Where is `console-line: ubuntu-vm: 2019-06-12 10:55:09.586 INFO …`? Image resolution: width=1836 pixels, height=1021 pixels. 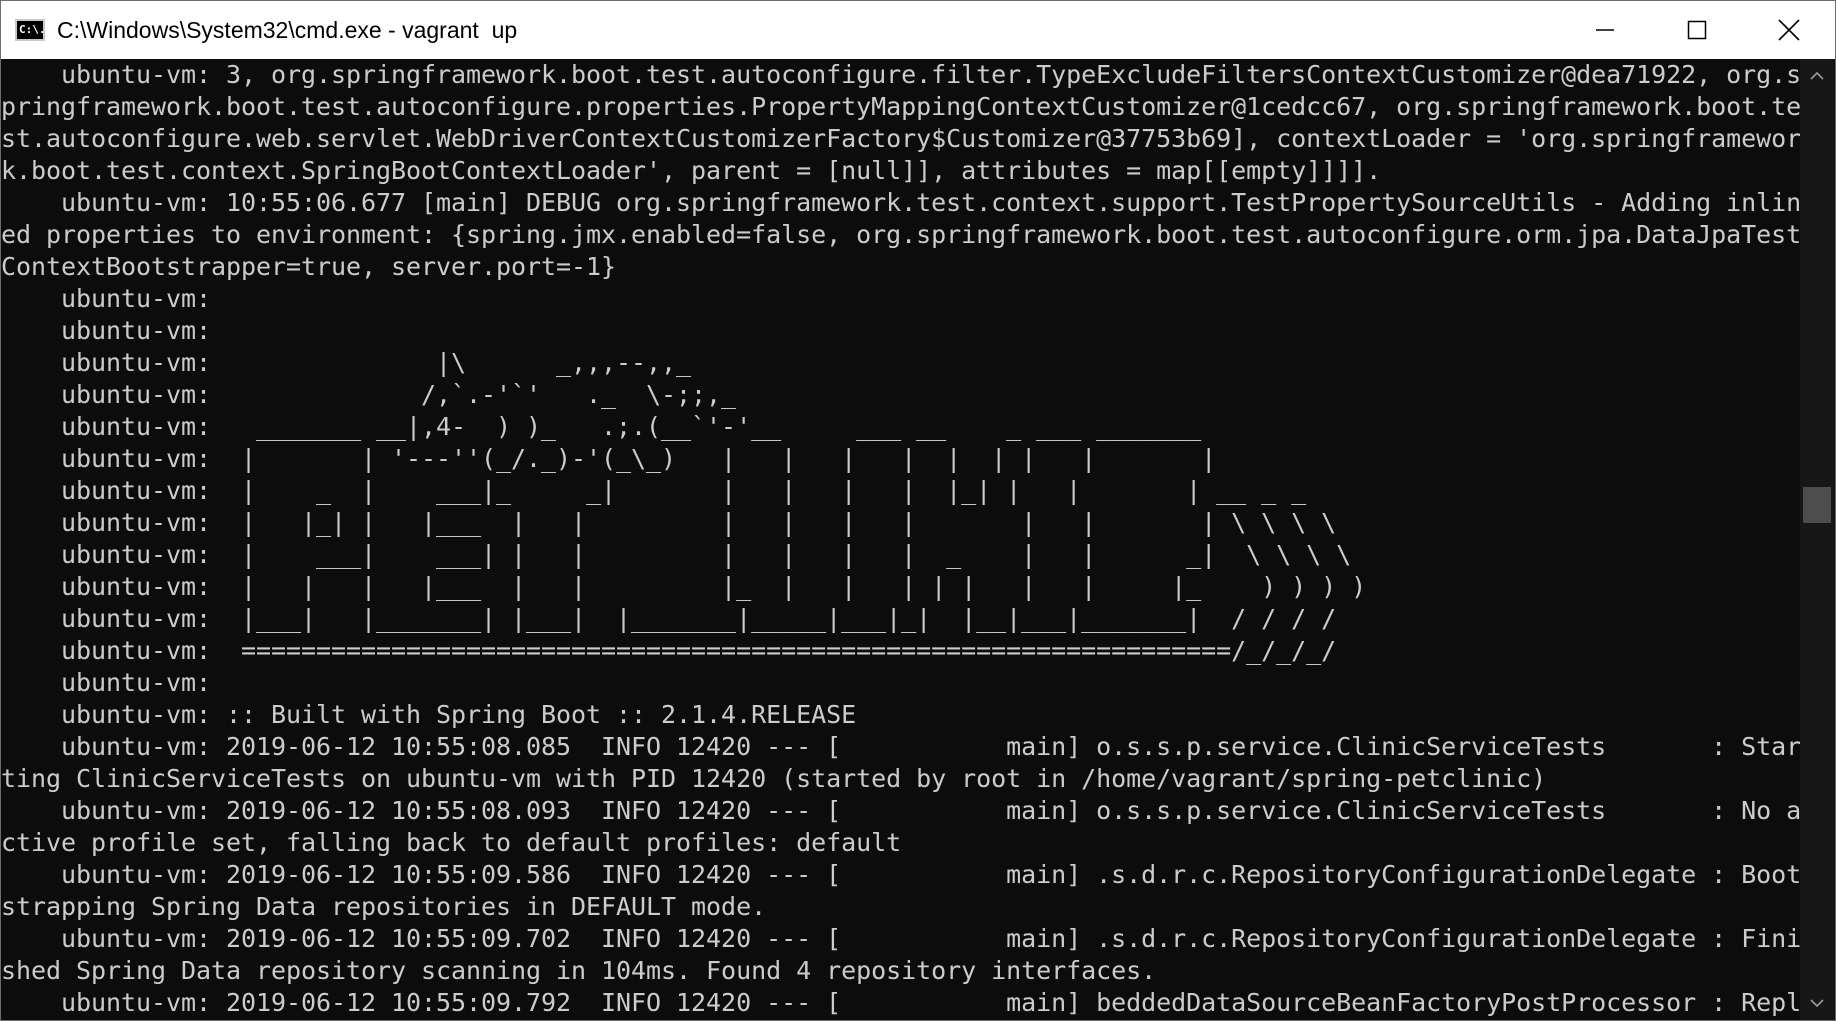 console-line: ubuntu-vm: 2019-06-12 10:55:09.586 INFO … is located at coordinates (901, 874).